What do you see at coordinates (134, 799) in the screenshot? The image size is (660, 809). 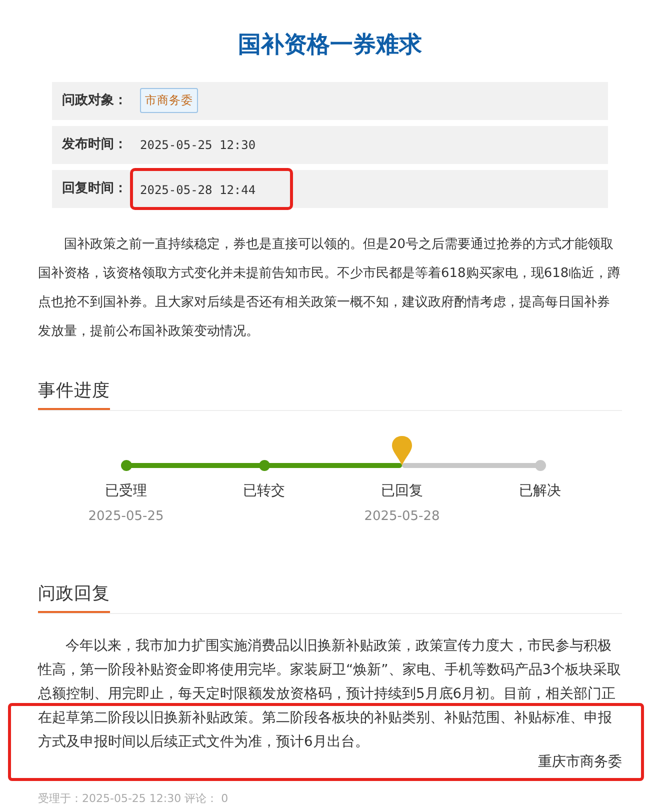 I see `footer-meta: 受理于：2025-05-25 12:30 评论： 0` at bounding box center [134, 799].